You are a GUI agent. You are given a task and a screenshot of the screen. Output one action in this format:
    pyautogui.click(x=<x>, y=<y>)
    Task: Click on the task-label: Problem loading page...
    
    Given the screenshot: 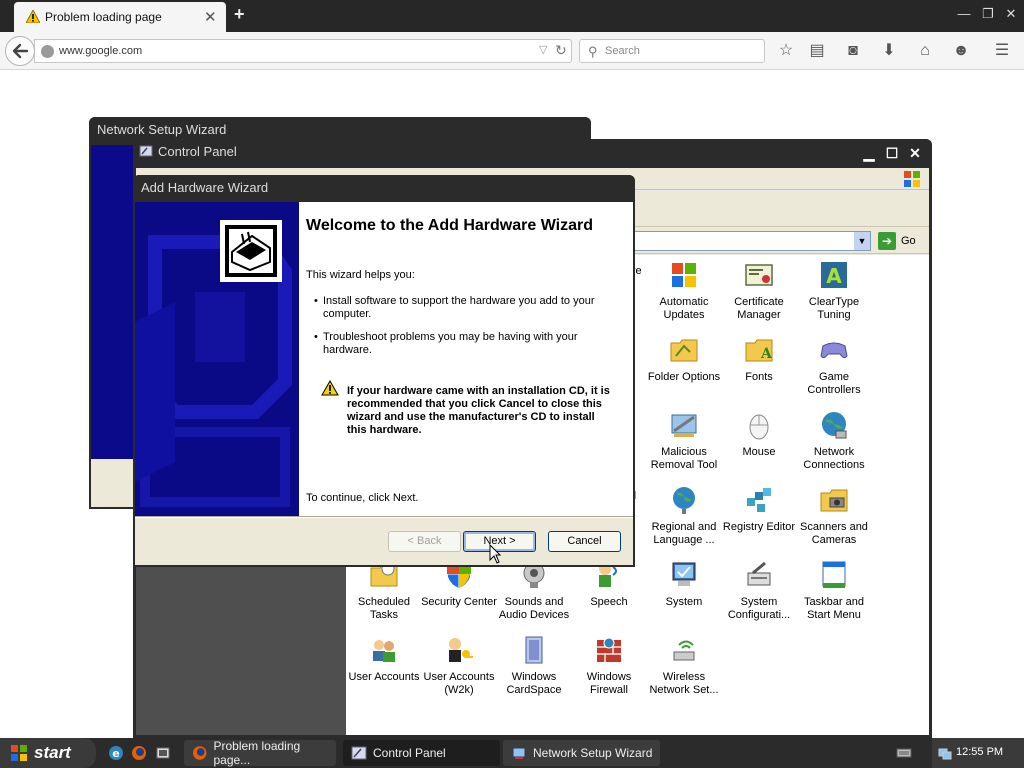 What is the action you would take?
    pyautogui.click(x=257, y=753)
    